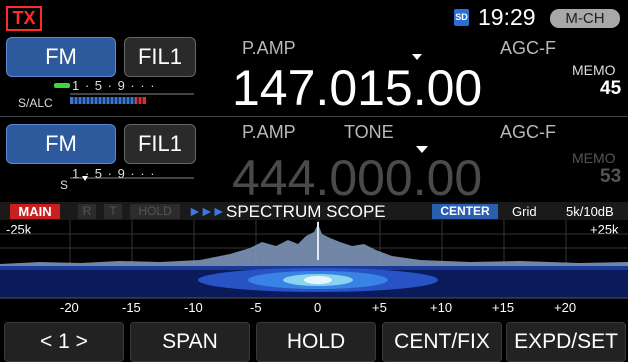 The width and height of the screenshot is (628, 362). Describe the element at coordinates (314, 116) in the screenshot. I see `vfo-divider` at that location.